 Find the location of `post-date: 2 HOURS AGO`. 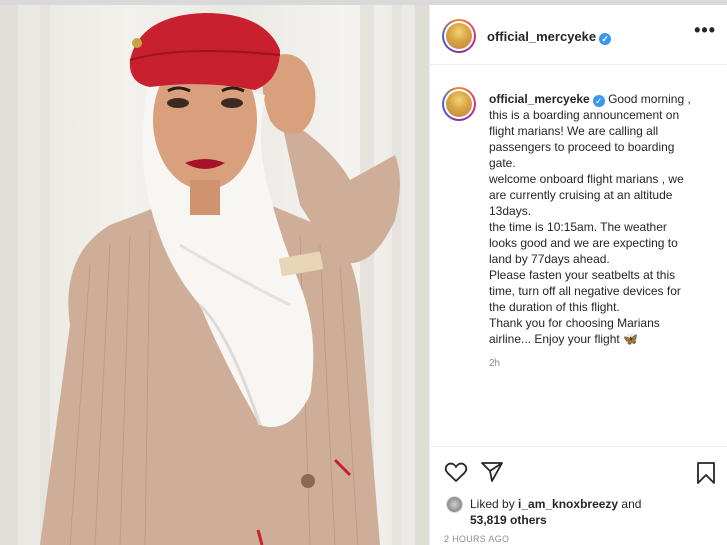

post-date: 2 HOURS AGO is located at coordinates (476, 539).